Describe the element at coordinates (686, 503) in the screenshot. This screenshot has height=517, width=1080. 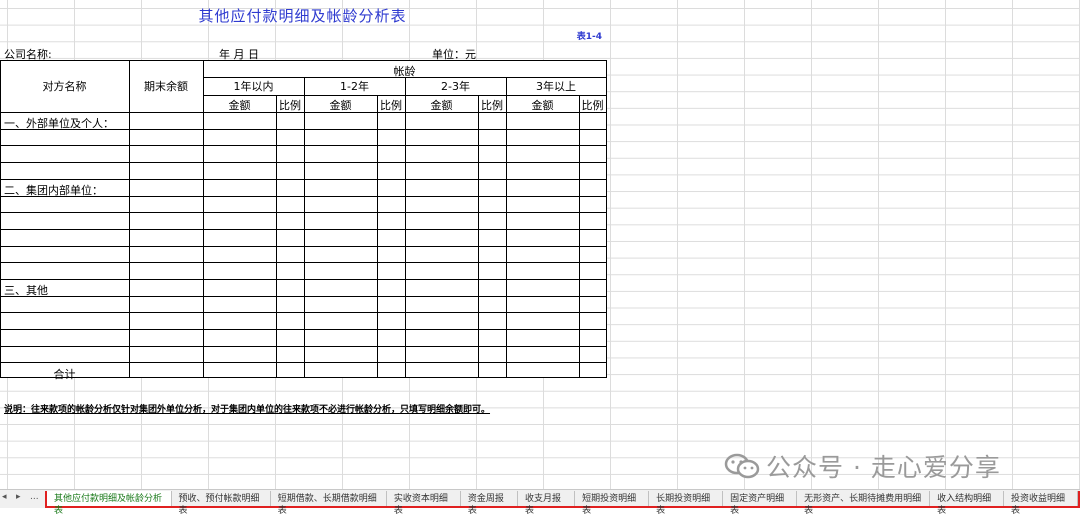
I see `sheet-tab: 长期投资明细表` at that location.